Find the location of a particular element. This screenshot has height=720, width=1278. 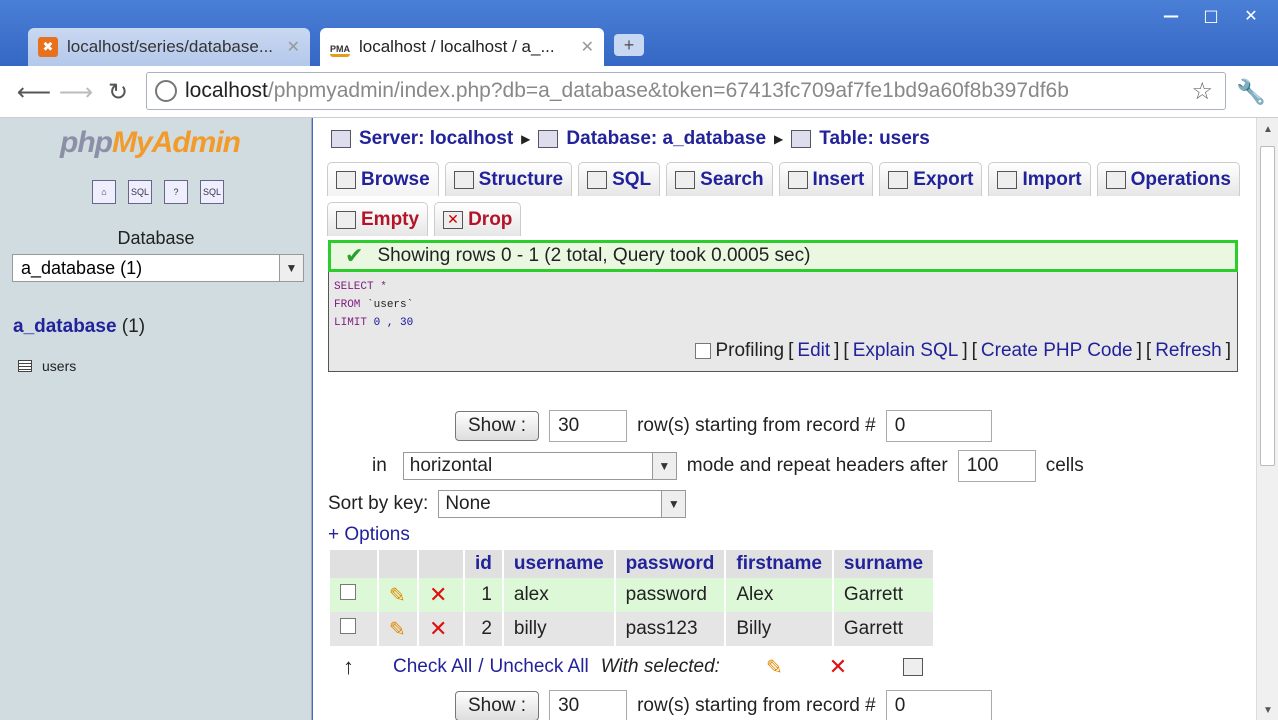

drop-icon is located at coordinates (453, 219).